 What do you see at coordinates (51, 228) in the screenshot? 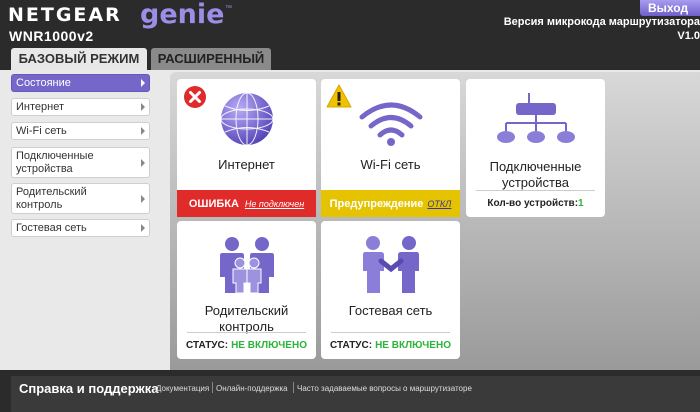
I see `sidebar-item-label: Гостевая сеть` at bounding box center [51, 228].